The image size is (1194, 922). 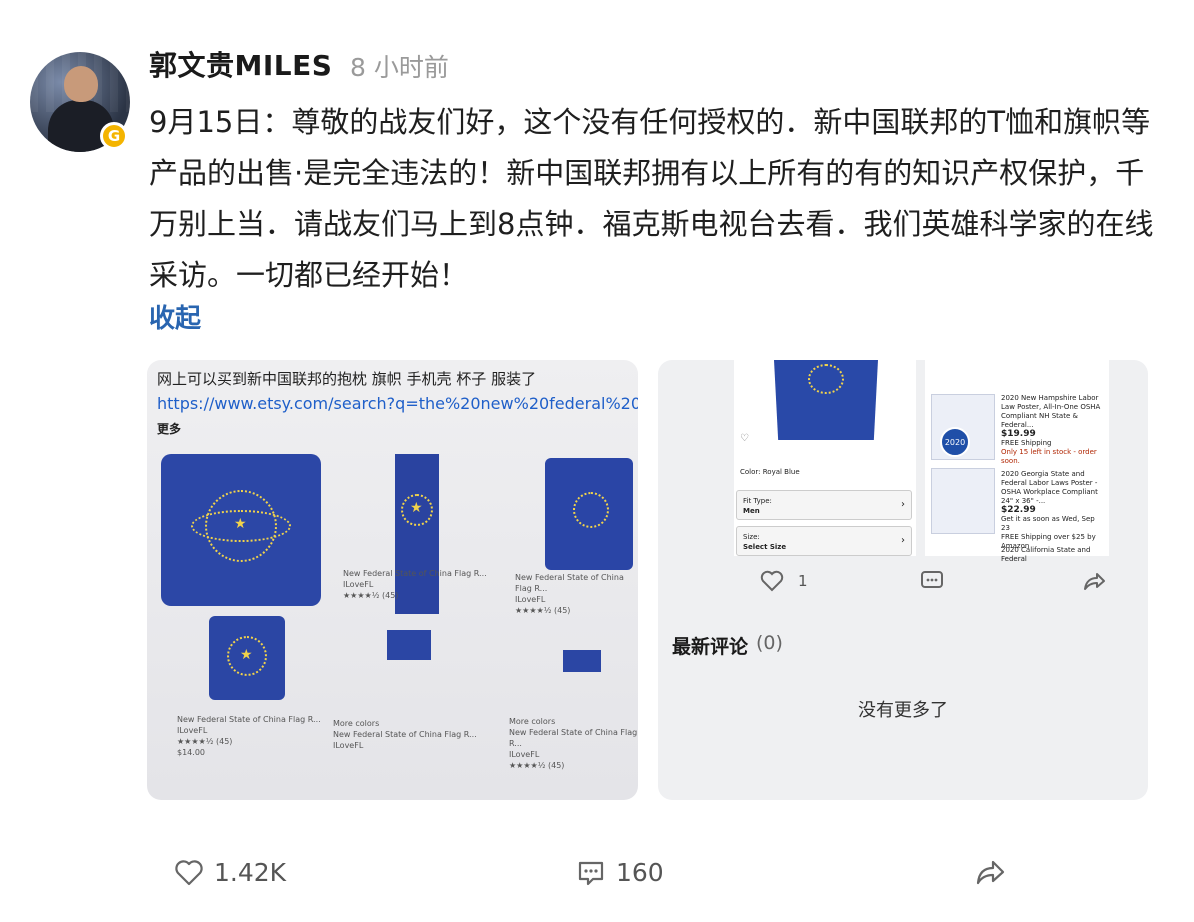 I want to click on poster-thumbnail: 2020, so click(x=963, y=427).